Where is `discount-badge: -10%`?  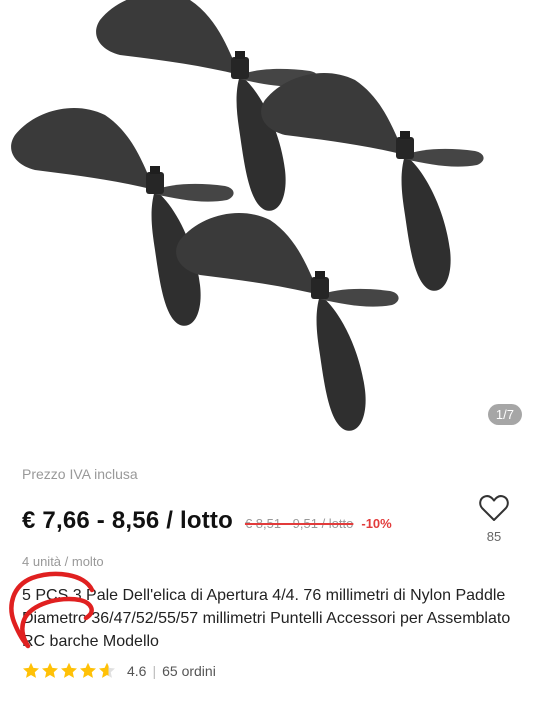 discount-badge: -10% is located at coordinates (376, 523).